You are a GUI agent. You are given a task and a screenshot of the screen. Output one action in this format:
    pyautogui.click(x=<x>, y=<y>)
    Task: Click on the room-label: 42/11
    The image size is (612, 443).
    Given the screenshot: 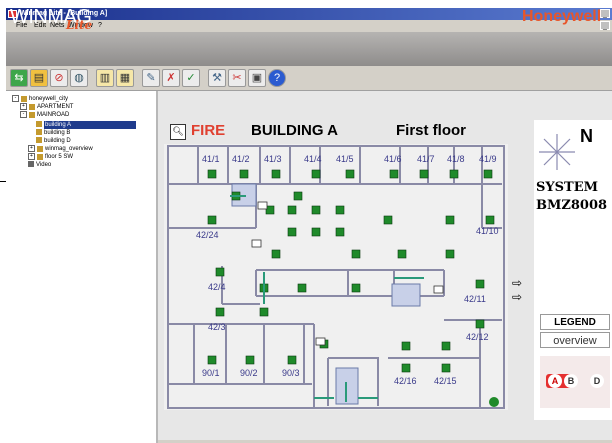 What is the action you would take?
    pyautogui.click(x=475, y=299)
    